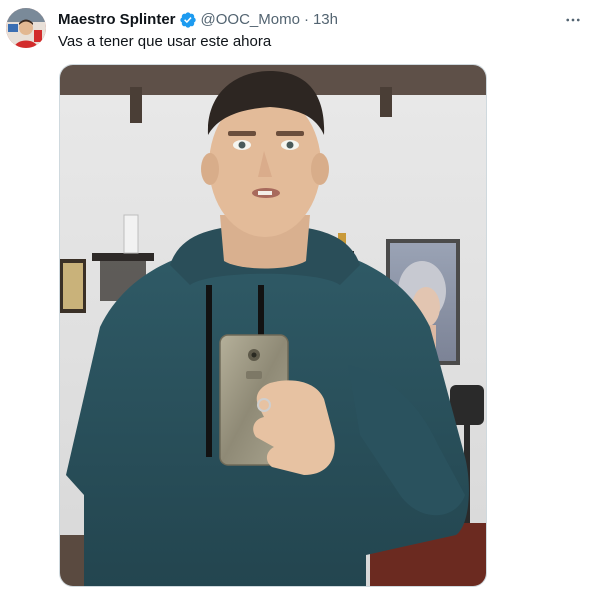 The height and width of the screenshot is (591, 599). Describe the element at coordinates (573, 20) in the screenshot. I see `more-options-icon` at that location.